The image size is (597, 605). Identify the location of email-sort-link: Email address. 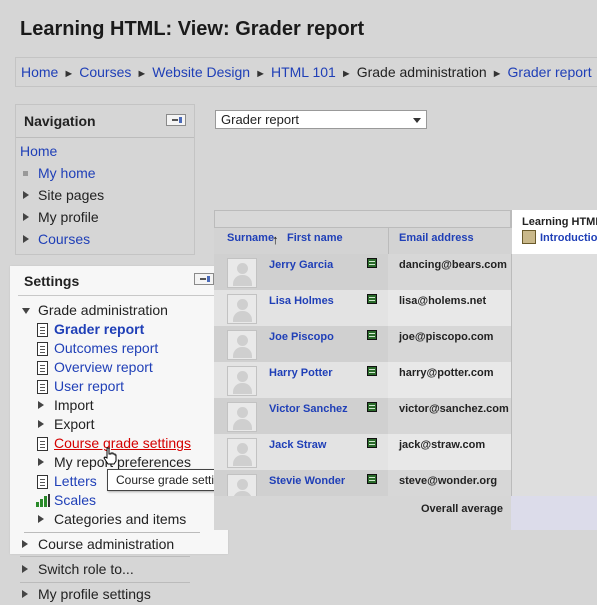
(436, 238).